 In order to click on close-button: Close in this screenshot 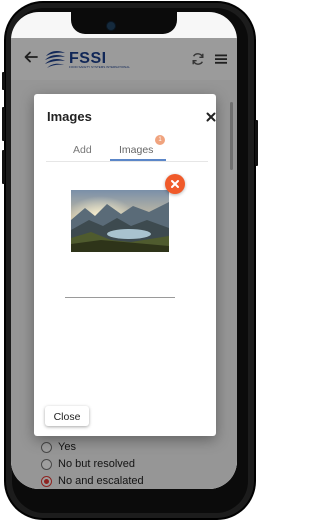, I will do `click(67, 416)`.